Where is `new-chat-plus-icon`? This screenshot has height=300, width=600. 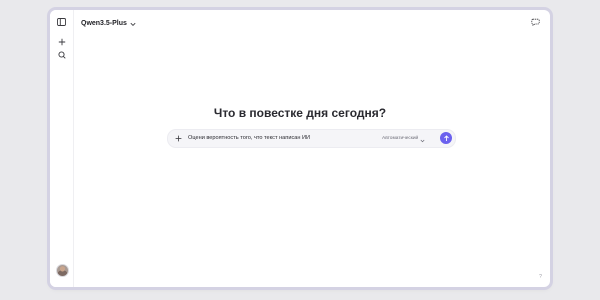 new-chat-plus-icon is located at coordinates (61, 41).